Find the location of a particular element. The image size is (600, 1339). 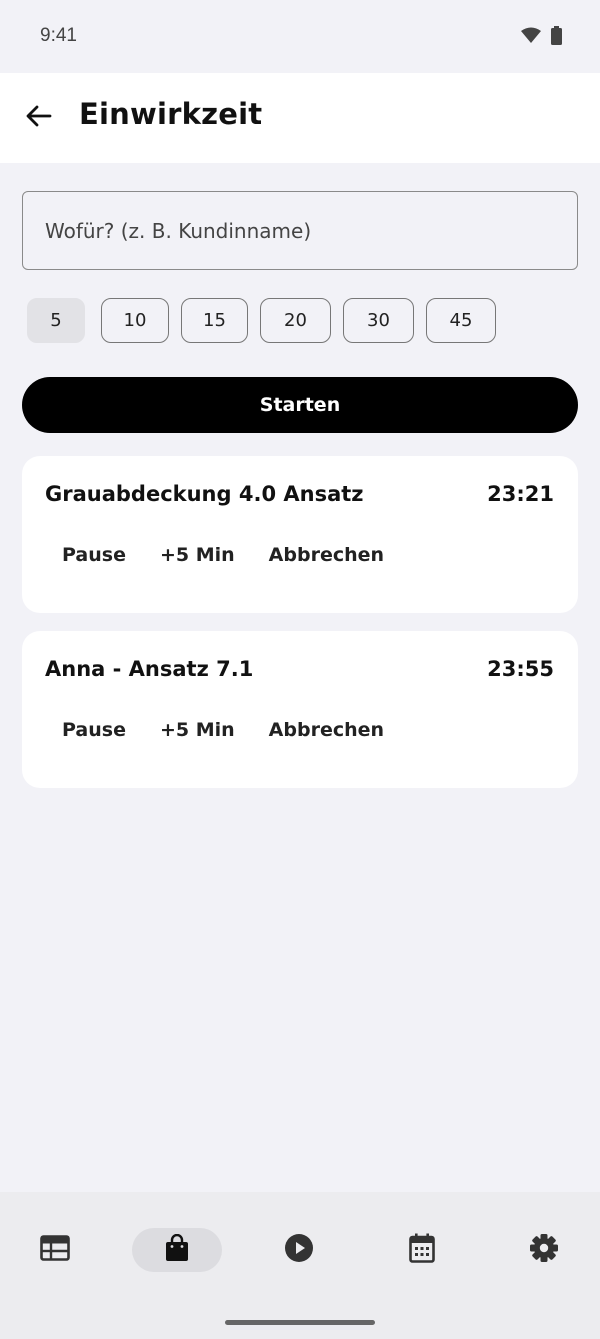

shopping-bag-icon is located at coordinates (177, 1249).